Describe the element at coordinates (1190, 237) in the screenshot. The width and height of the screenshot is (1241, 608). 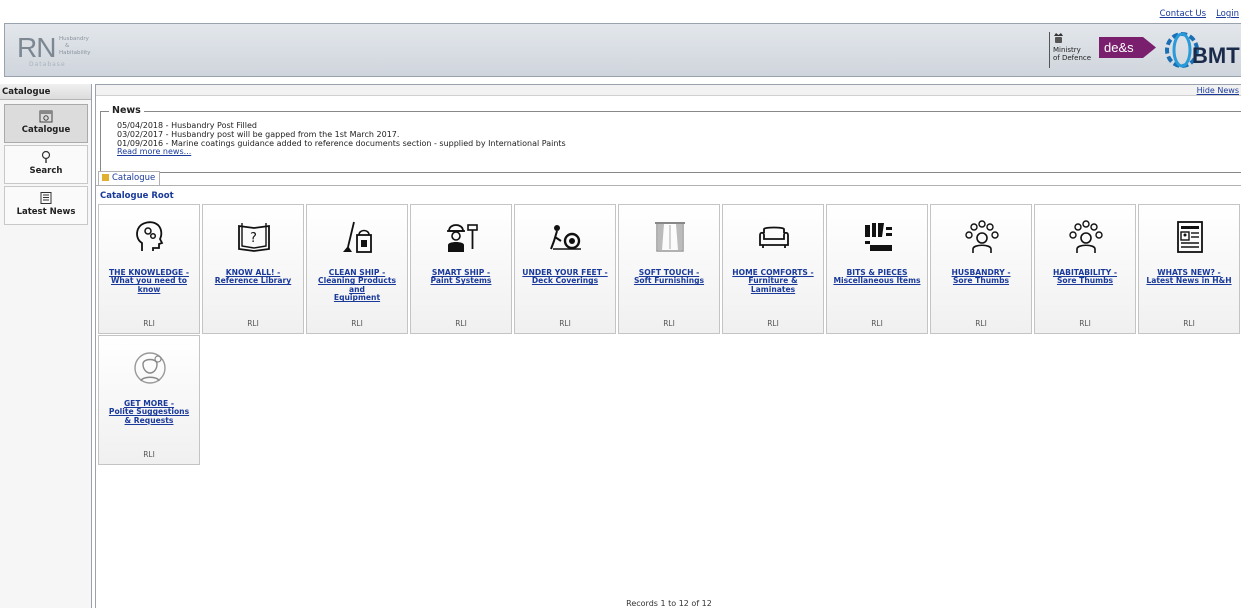
I see `newspaper-icon` at that location.